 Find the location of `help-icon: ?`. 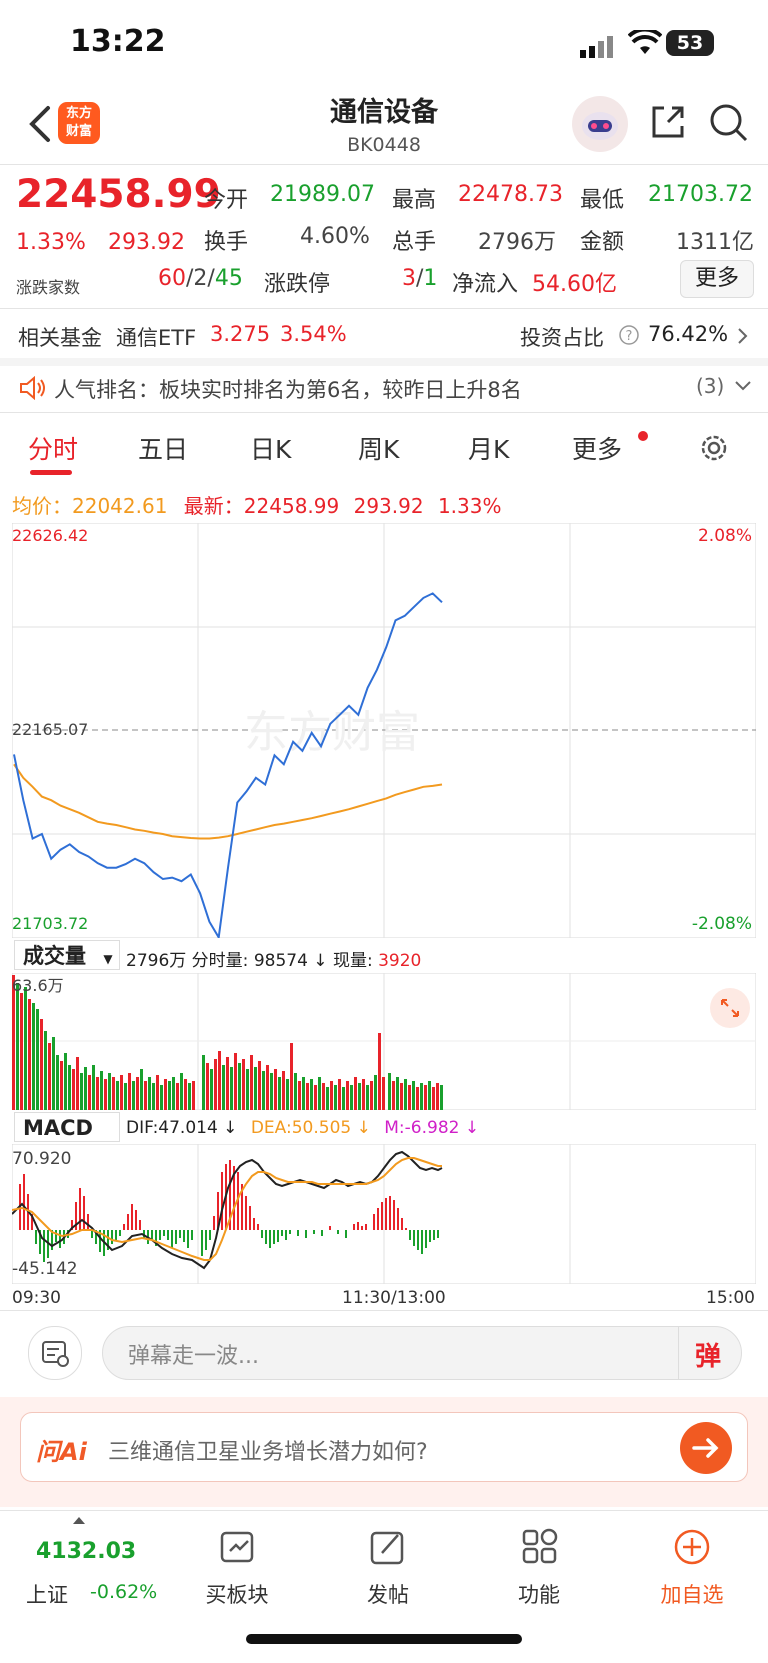

help-icon: ? is located at coordinates (629, 335).